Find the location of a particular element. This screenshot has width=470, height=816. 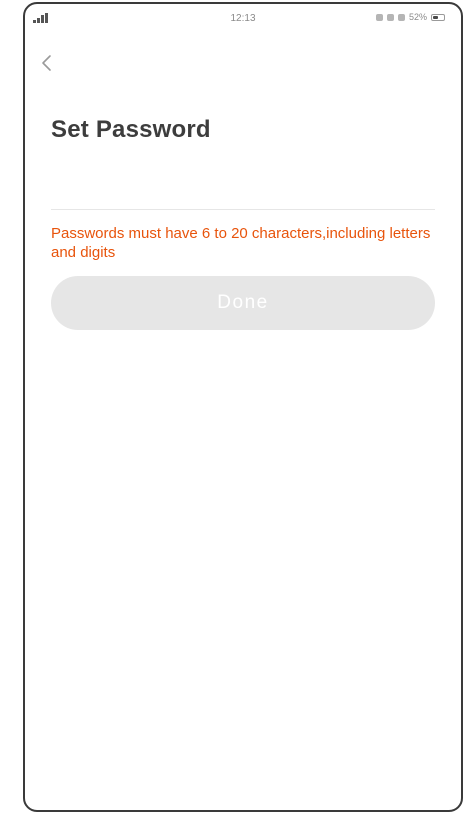

done-button: Done is located at coordinates (243, 303).